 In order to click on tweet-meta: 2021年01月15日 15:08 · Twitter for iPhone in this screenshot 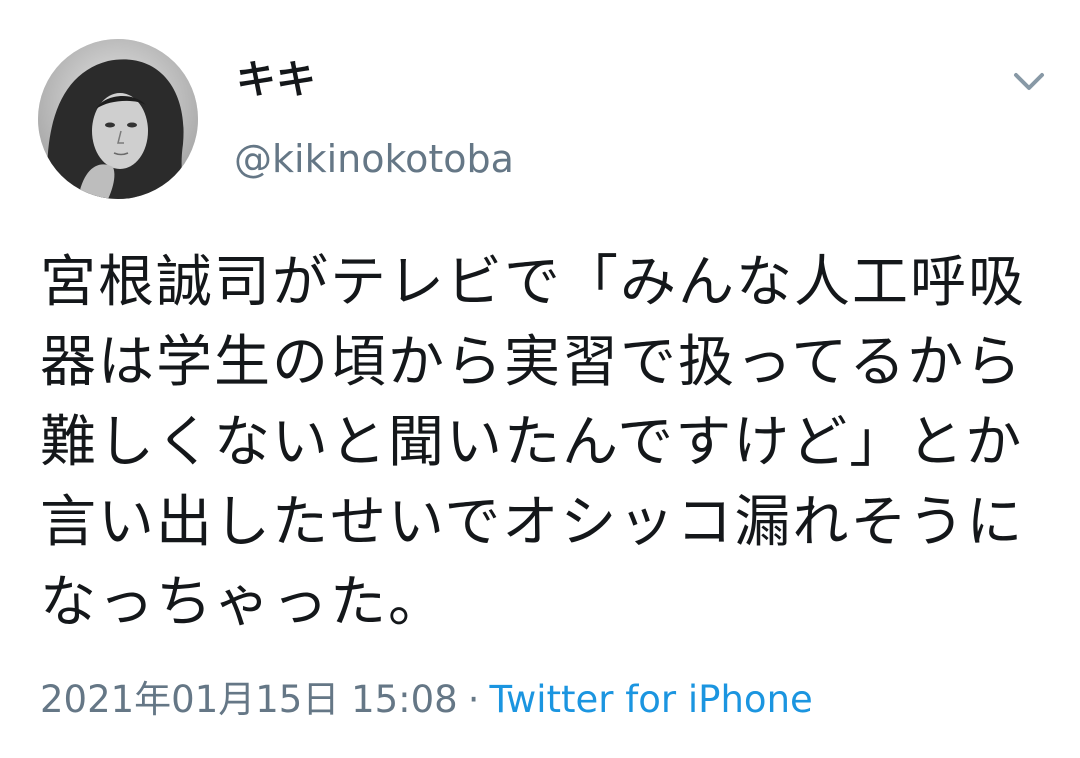, I will do `click(426, 700)`.